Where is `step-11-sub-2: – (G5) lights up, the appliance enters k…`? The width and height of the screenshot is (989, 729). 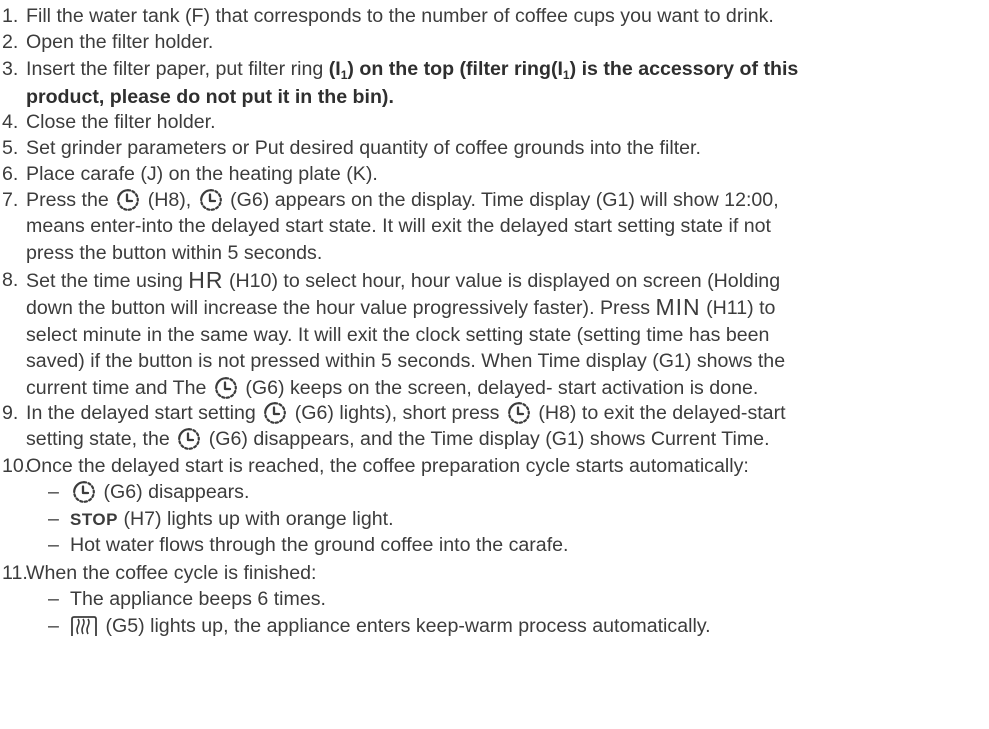 step-11-sub-2: – (G5) lights up, the appliance enters k… is located at coordinates (379, 626).